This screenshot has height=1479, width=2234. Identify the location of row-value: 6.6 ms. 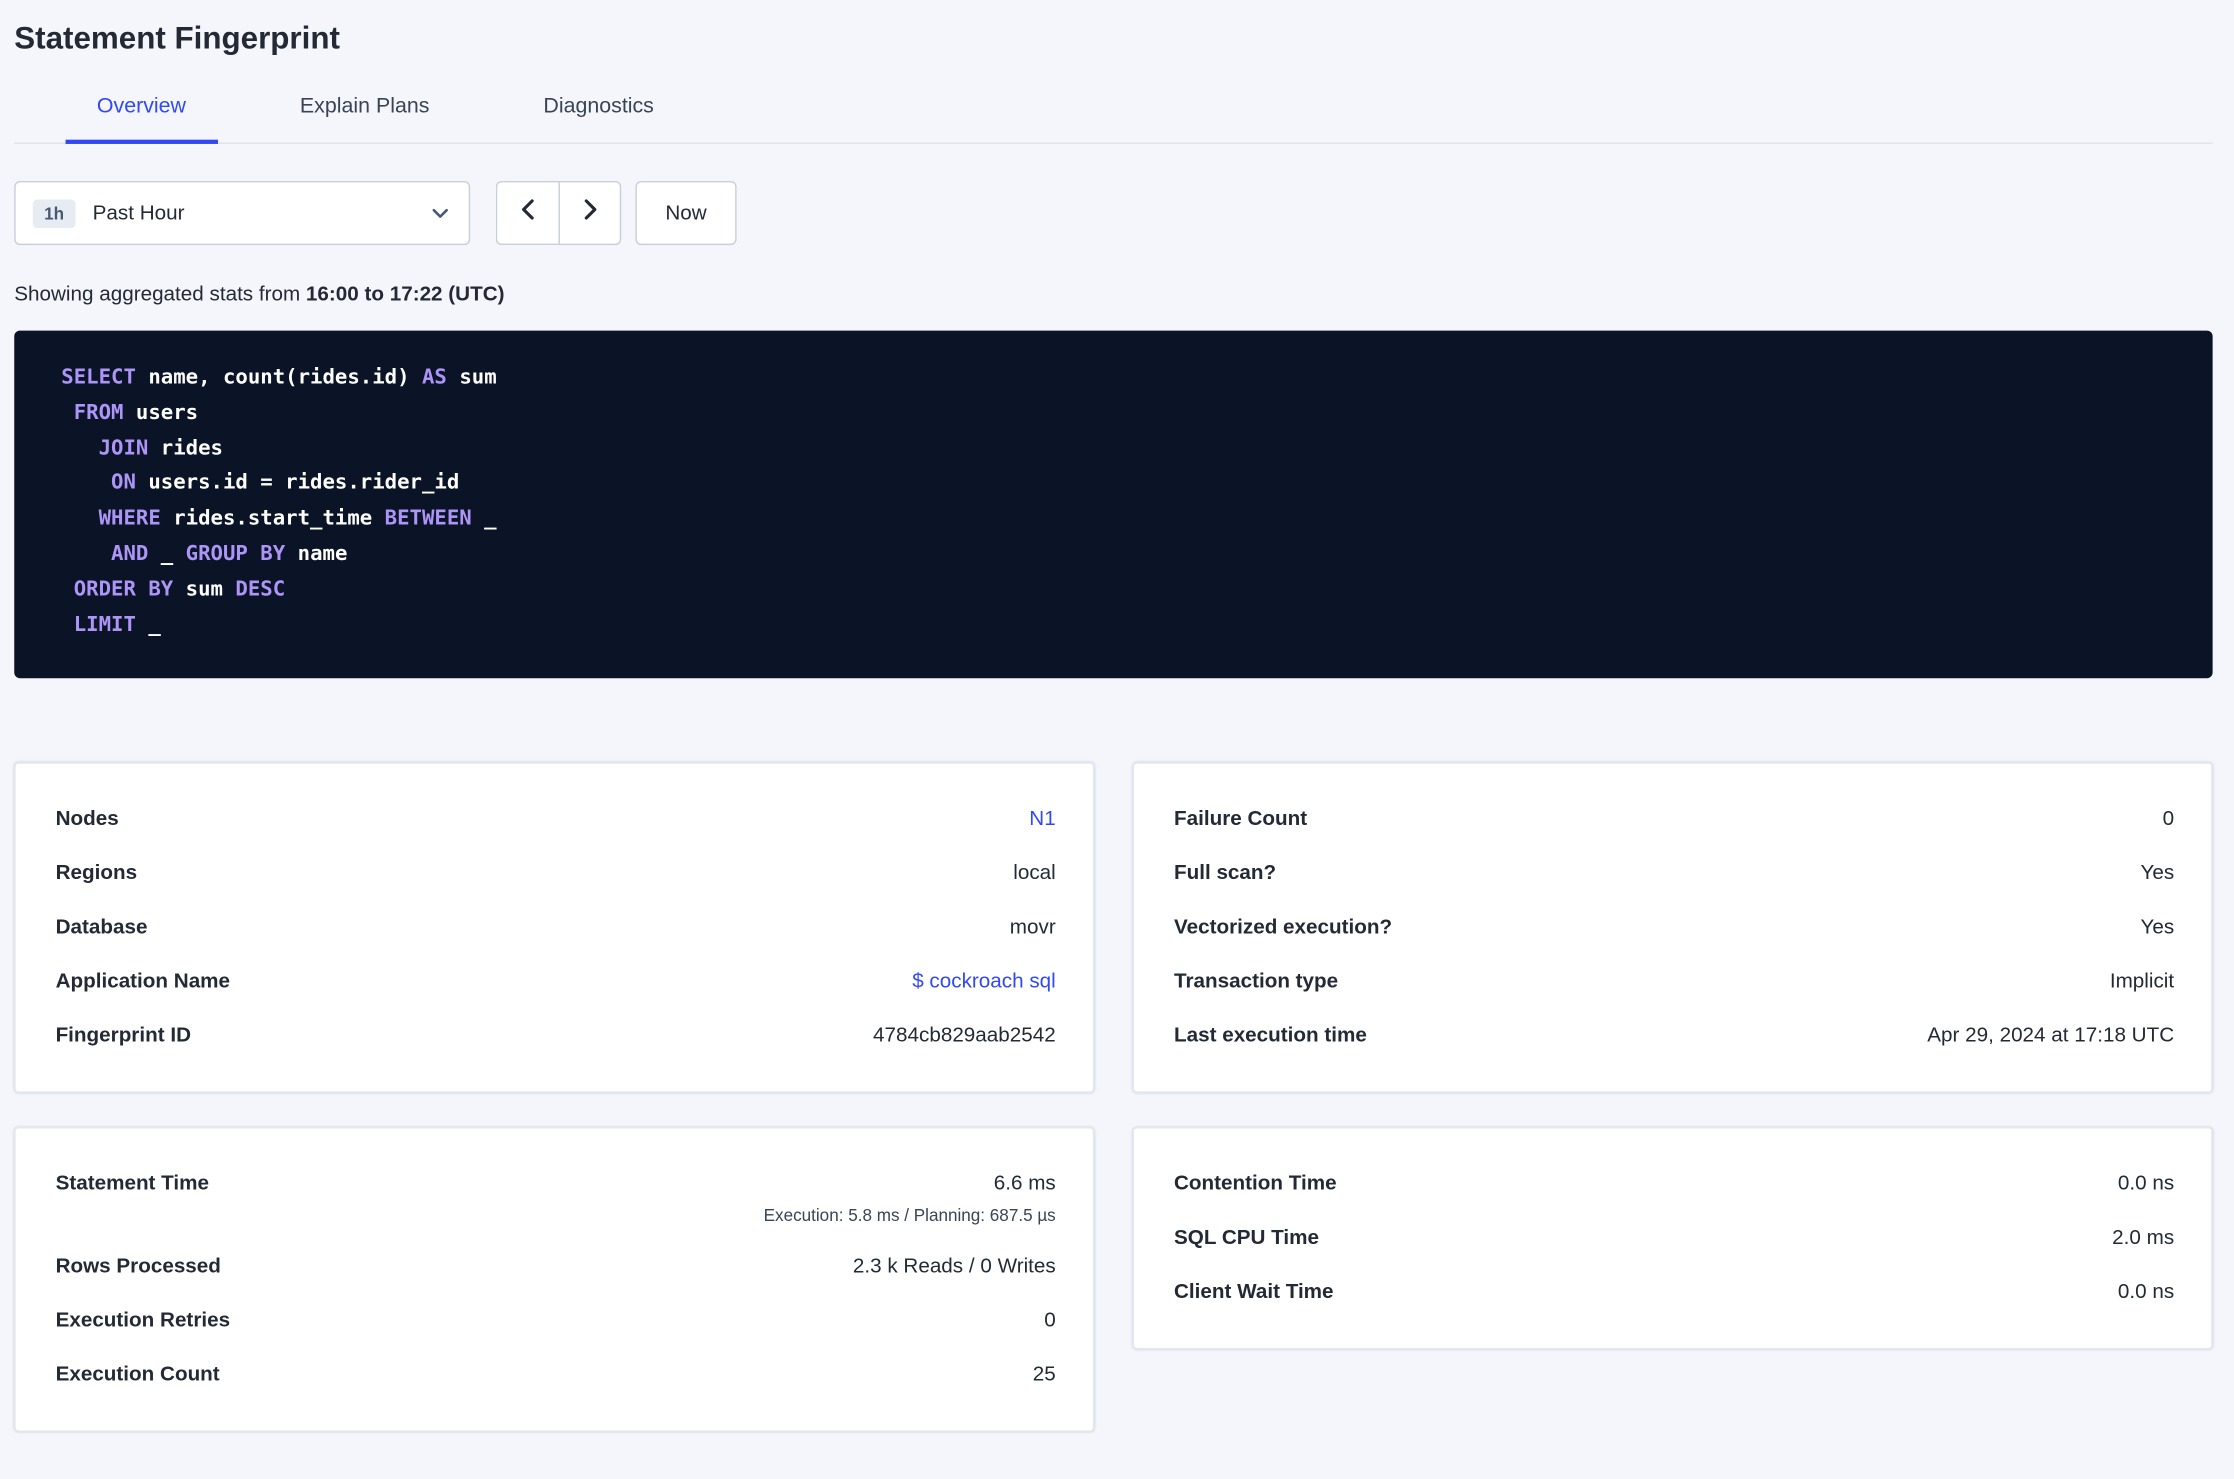
(1024, 1184).